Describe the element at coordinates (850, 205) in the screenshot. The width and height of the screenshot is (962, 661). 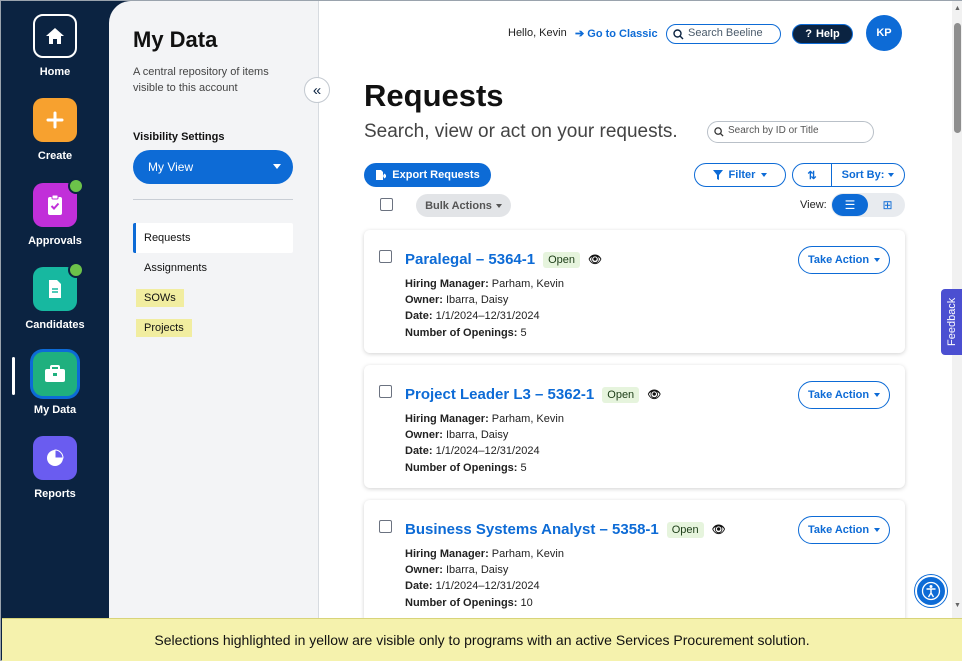
I see `list-view-button: ☰` at that location.